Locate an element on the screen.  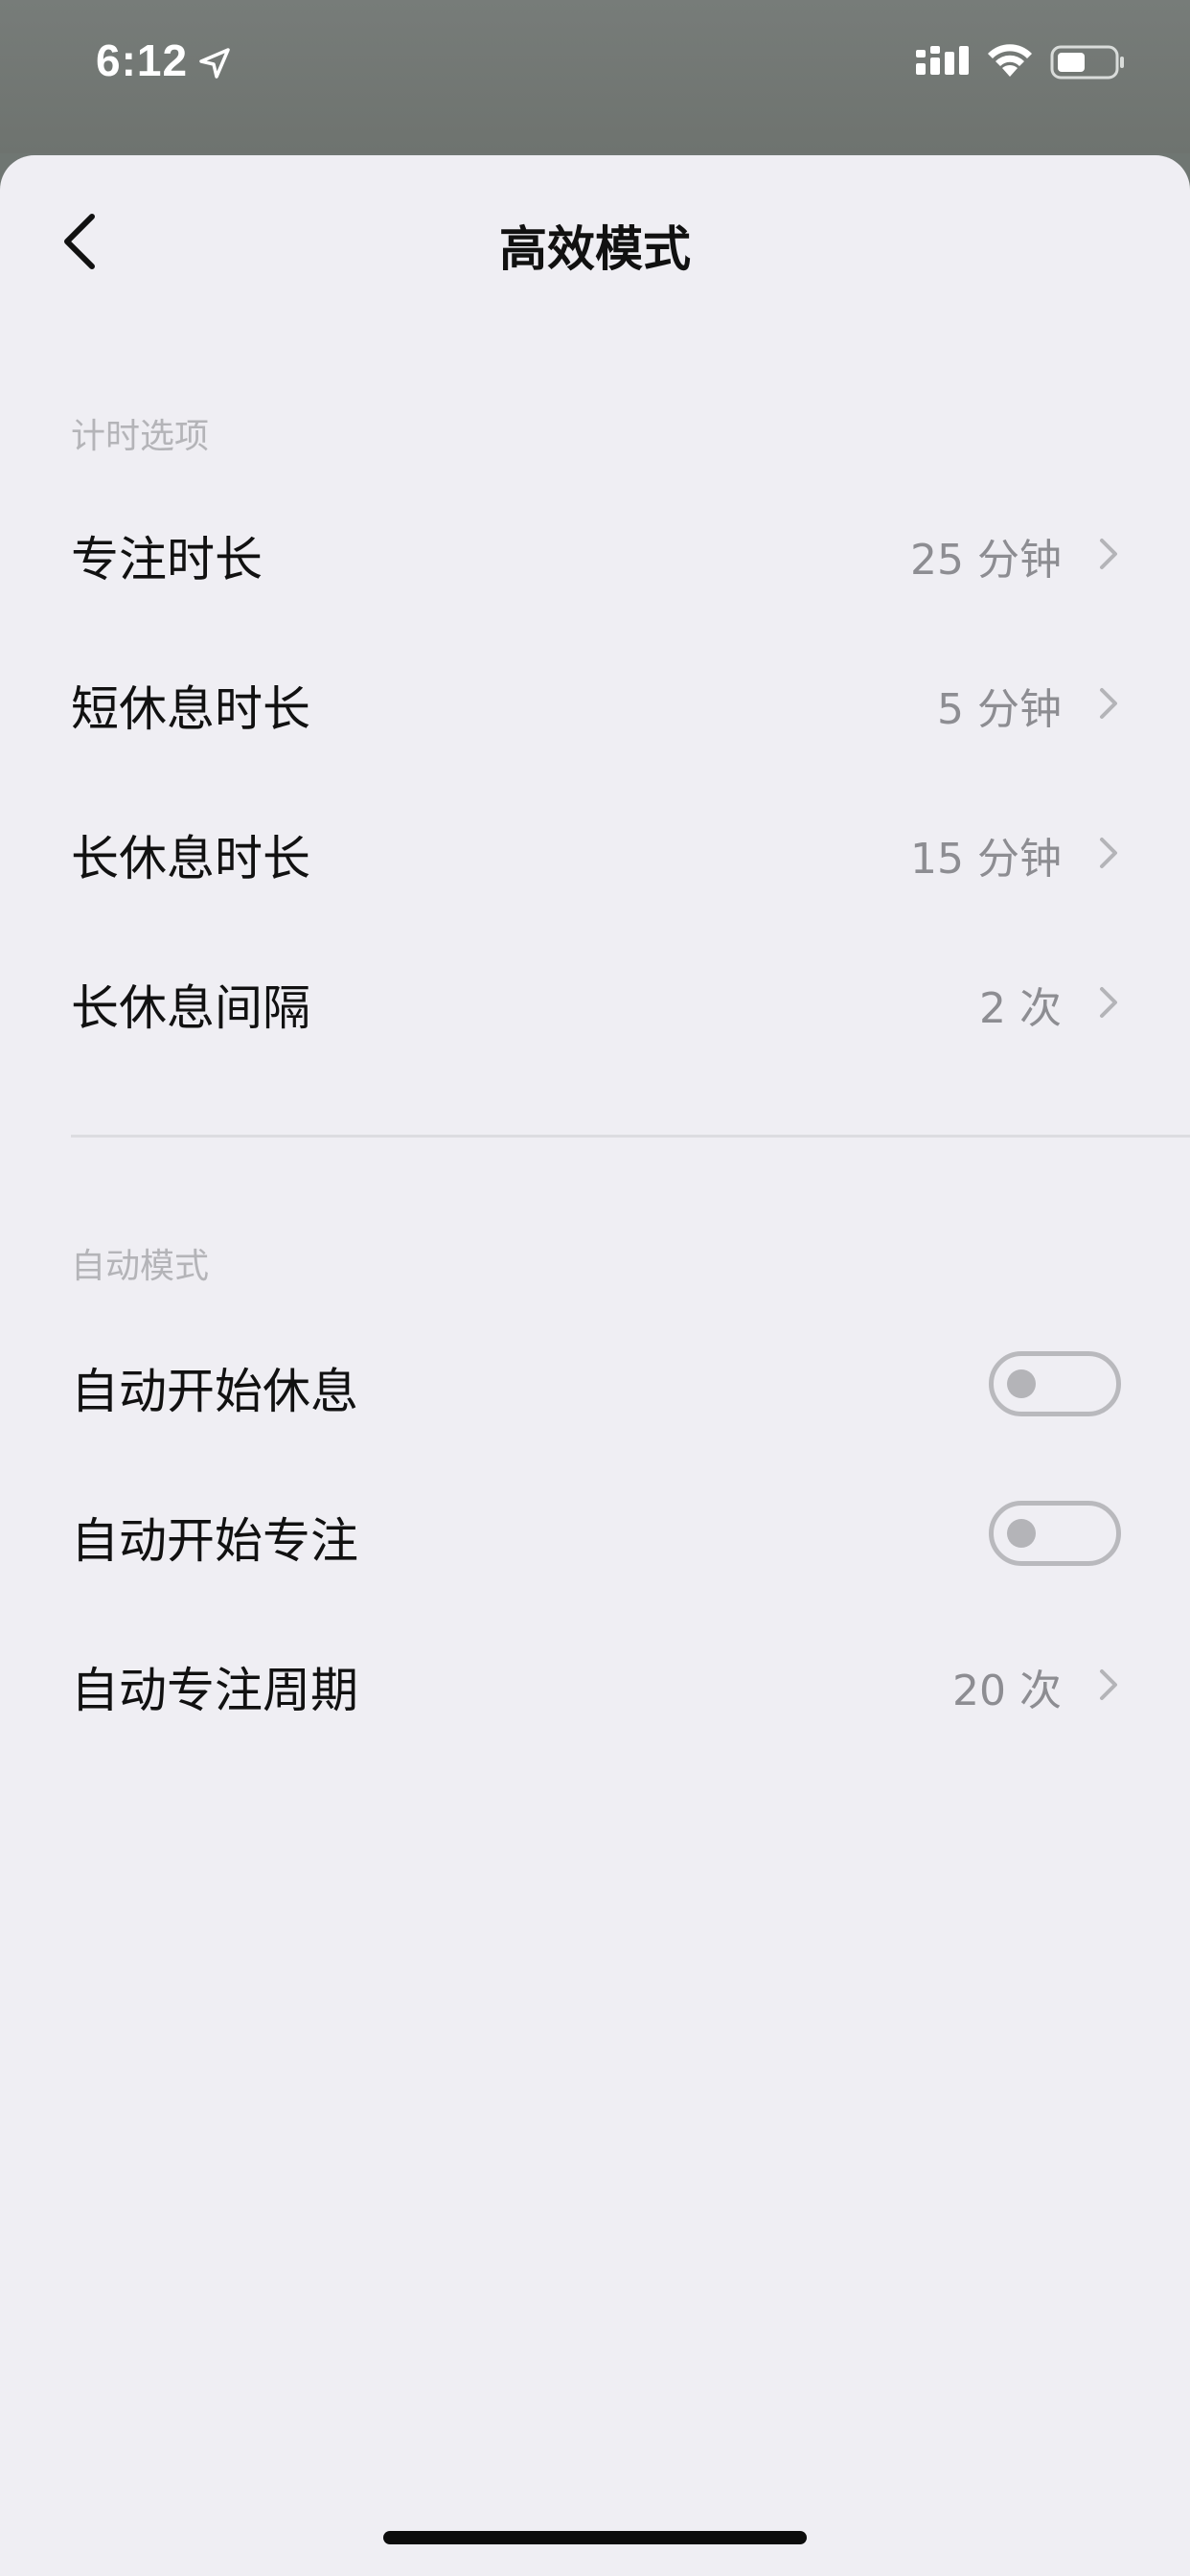
auto-start-break-toggle is located at coordinates (1055, 1383).